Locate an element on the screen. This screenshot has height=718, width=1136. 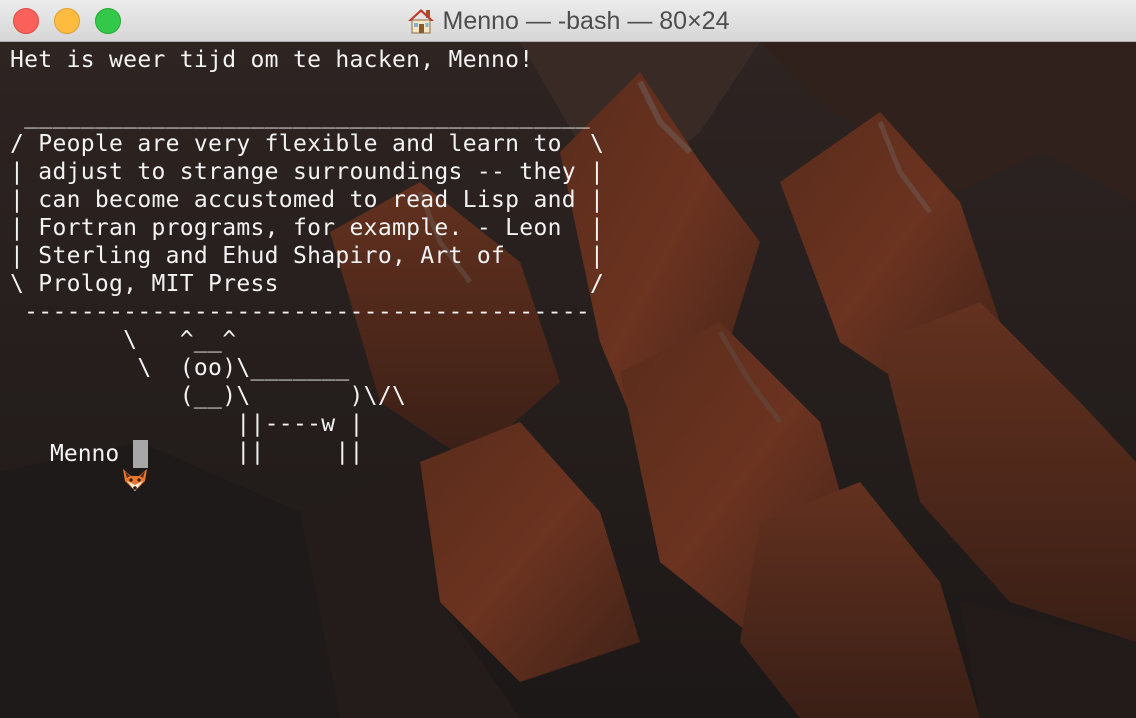
prompt-user: Menno is located at coordinates (85, 454).